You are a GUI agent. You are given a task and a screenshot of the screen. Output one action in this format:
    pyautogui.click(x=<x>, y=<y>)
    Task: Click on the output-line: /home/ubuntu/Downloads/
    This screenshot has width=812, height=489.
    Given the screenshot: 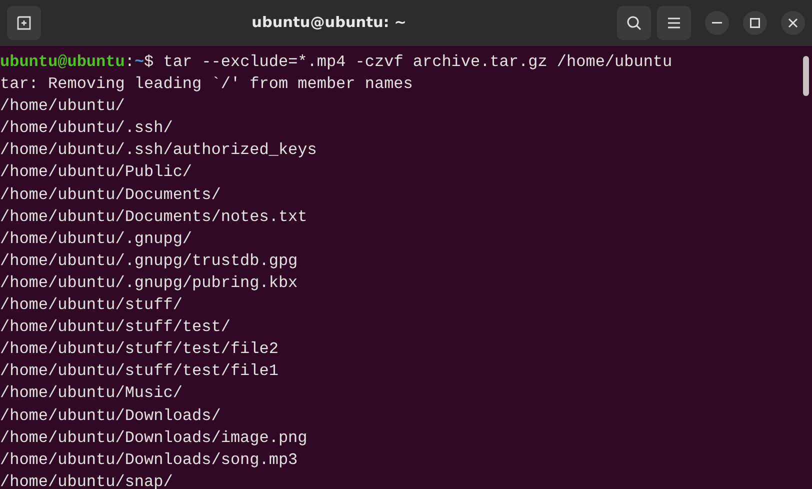 What is the action you would take?
    pyautogui.click(x=110, y=416)
    